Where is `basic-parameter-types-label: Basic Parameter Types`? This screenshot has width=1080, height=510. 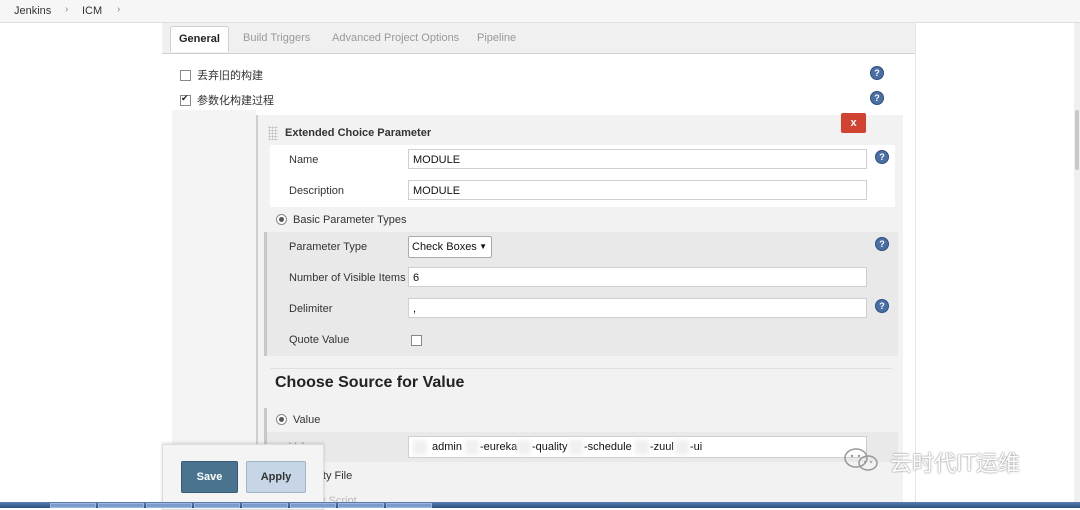 basic-parameter-types-label: Basic Parameter Types is located at coordinates (350, 220).